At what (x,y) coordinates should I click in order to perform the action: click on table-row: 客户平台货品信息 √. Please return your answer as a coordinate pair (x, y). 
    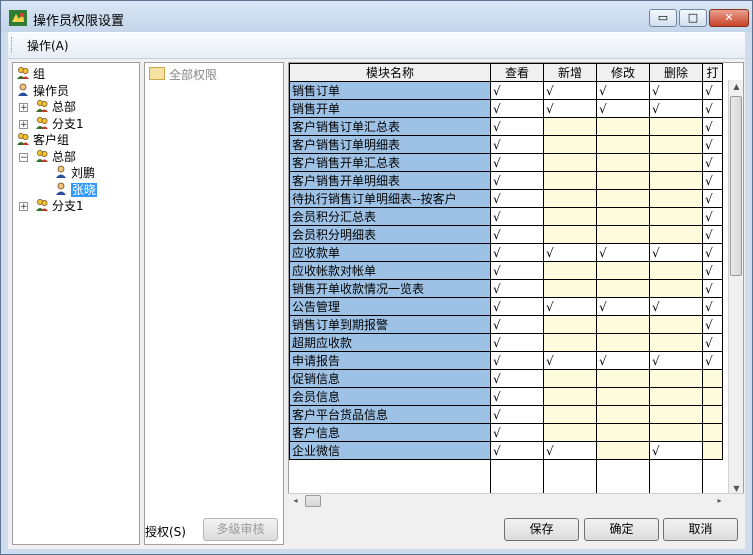
    Looking at the image, I should click on (506, 414).